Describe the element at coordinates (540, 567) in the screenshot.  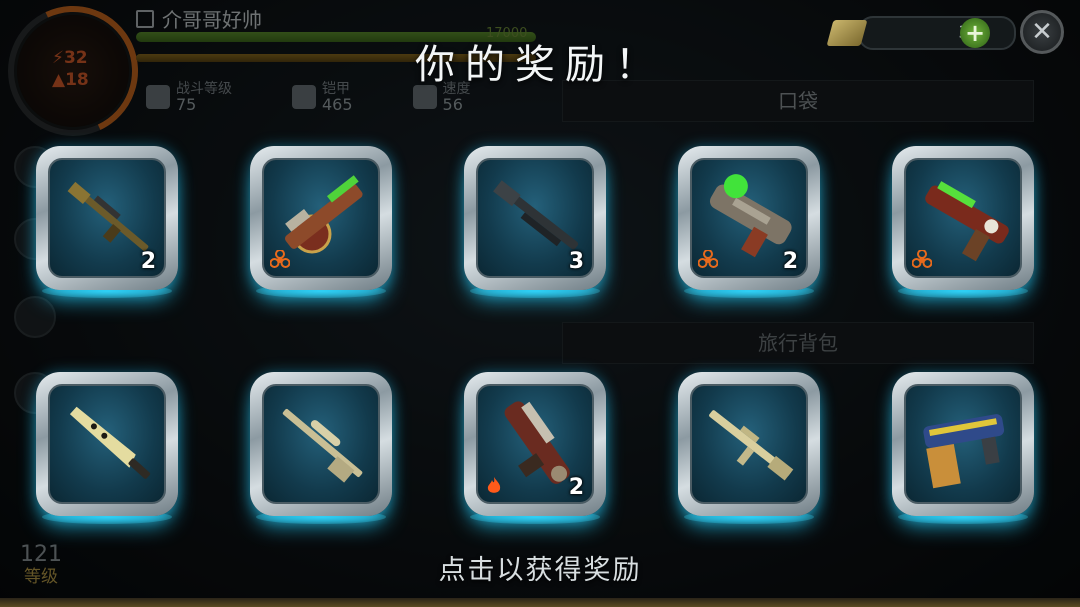
I see `tap-to-claim-text: 点击以获得奖励` at that location.